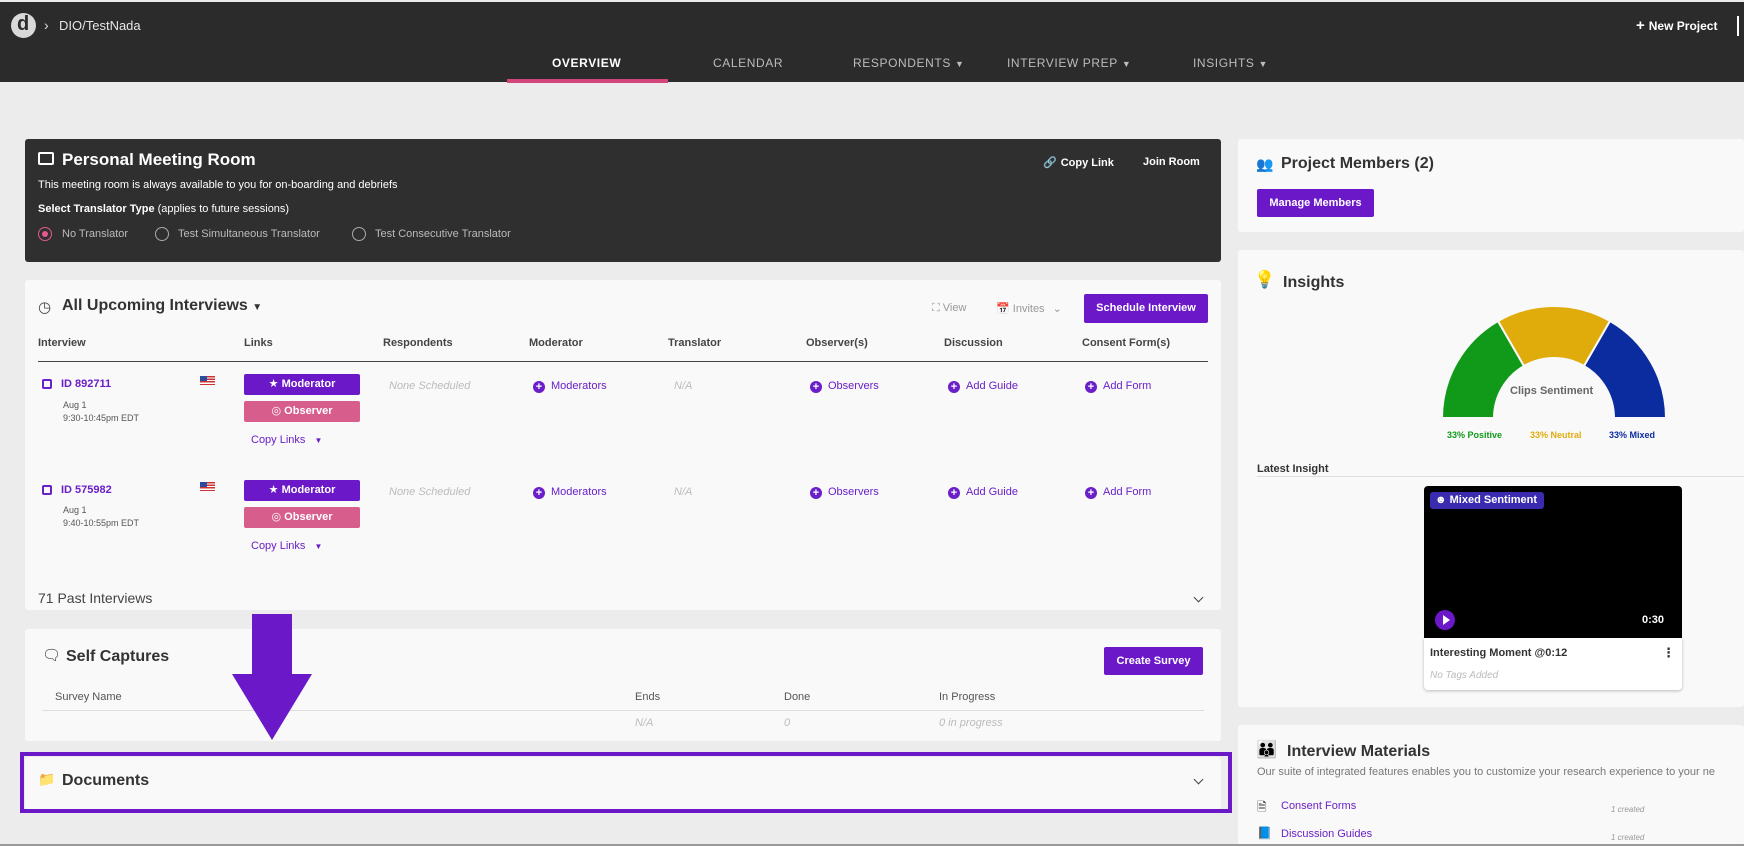 The image size is (1744, 846). Describe the element at coordinates (418, 343) in the screenshot. I see `col-respondents: Respondents` at that location.